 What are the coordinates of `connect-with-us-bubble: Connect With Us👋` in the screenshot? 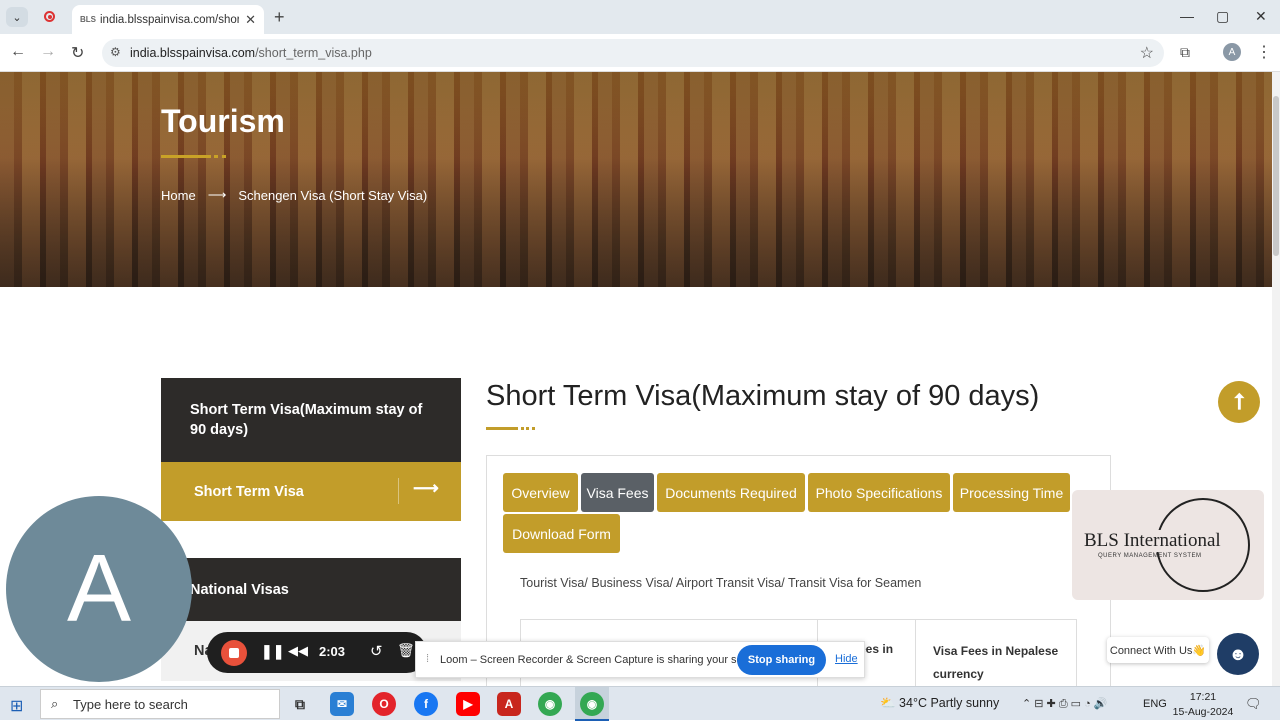 It's located at (1158, 650).